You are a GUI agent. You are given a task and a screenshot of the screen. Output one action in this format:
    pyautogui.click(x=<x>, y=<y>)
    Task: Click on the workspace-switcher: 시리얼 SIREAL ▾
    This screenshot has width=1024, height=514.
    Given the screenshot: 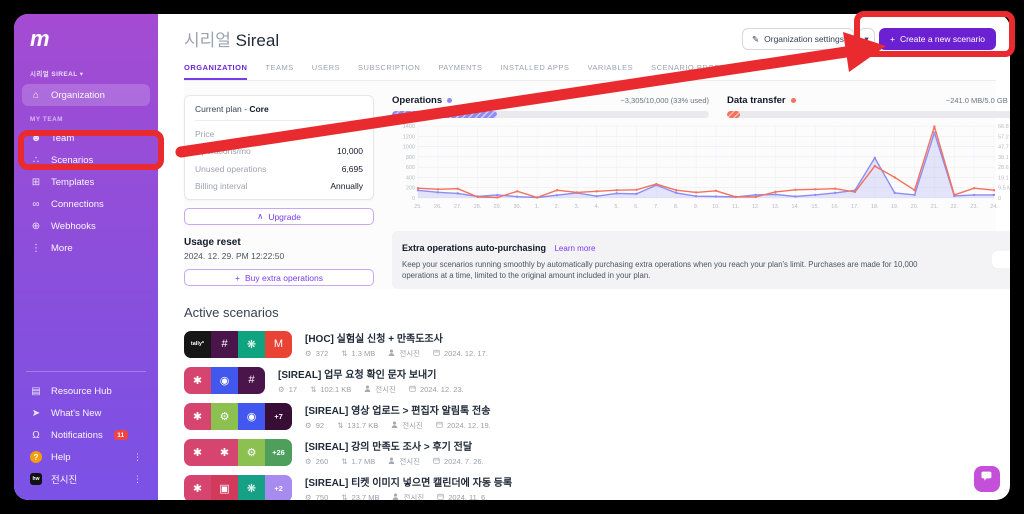 What is the action you would take?
    pyautogui.click(x=90, y=73)
    